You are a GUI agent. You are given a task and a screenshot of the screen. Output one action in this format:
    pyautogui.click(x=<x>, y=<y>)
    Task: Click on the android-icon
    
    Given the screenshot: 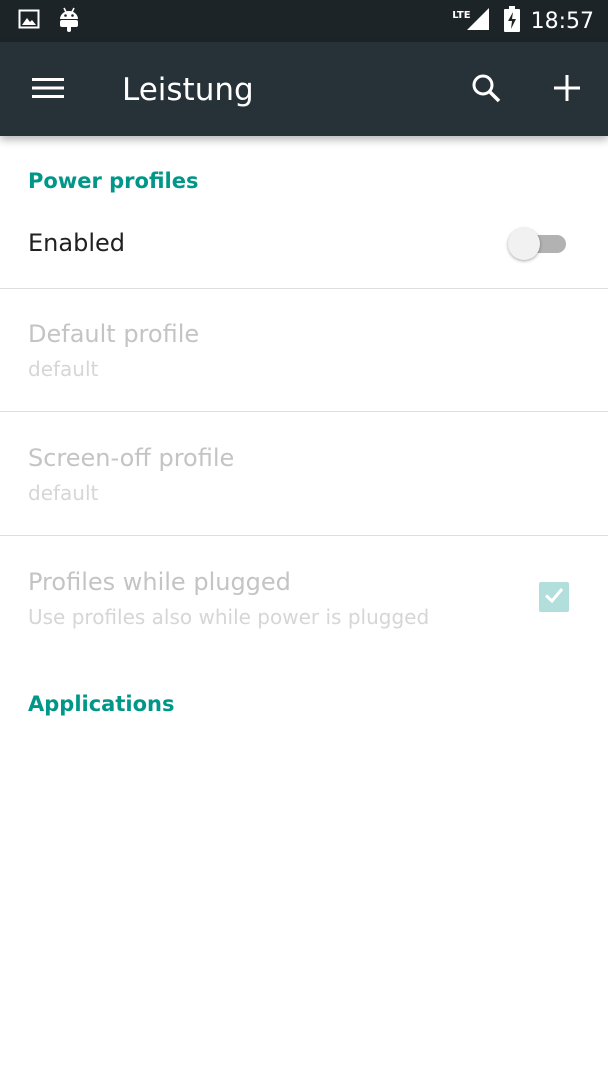 What is the action you would take?
    pyautogui.click(x=69, y=21)
    